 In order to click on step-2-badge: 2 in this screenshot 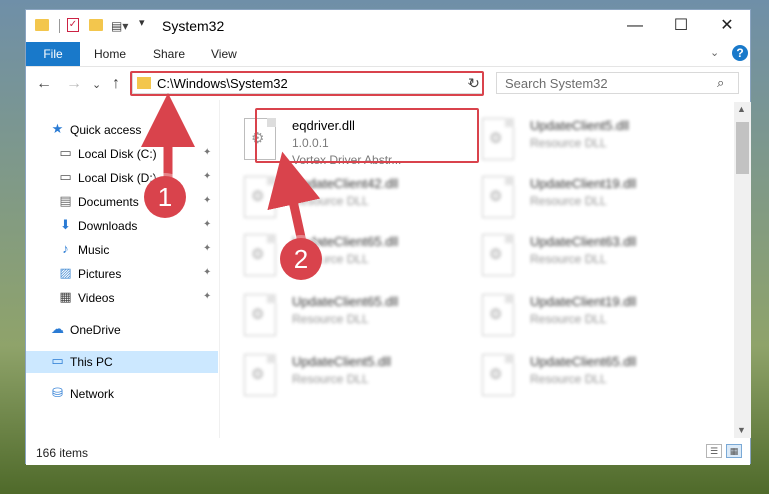, I will do `click(301, 259)`.